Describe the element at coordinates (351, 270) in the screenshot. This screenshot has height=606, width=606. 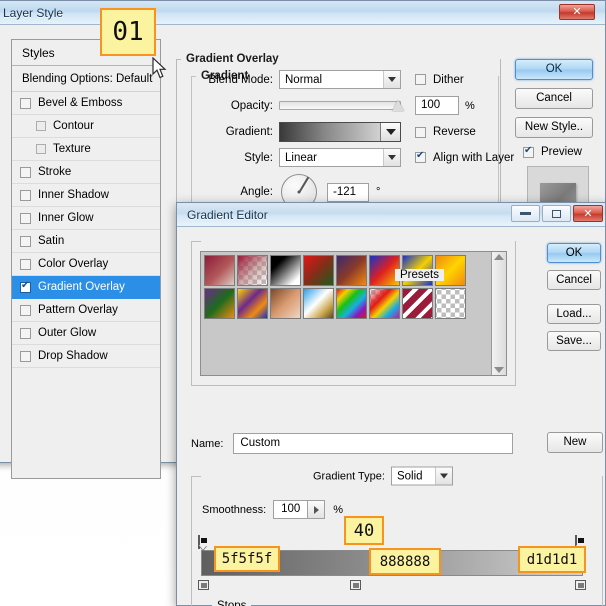
I see `preset-swatch-violet-orange` at that location.